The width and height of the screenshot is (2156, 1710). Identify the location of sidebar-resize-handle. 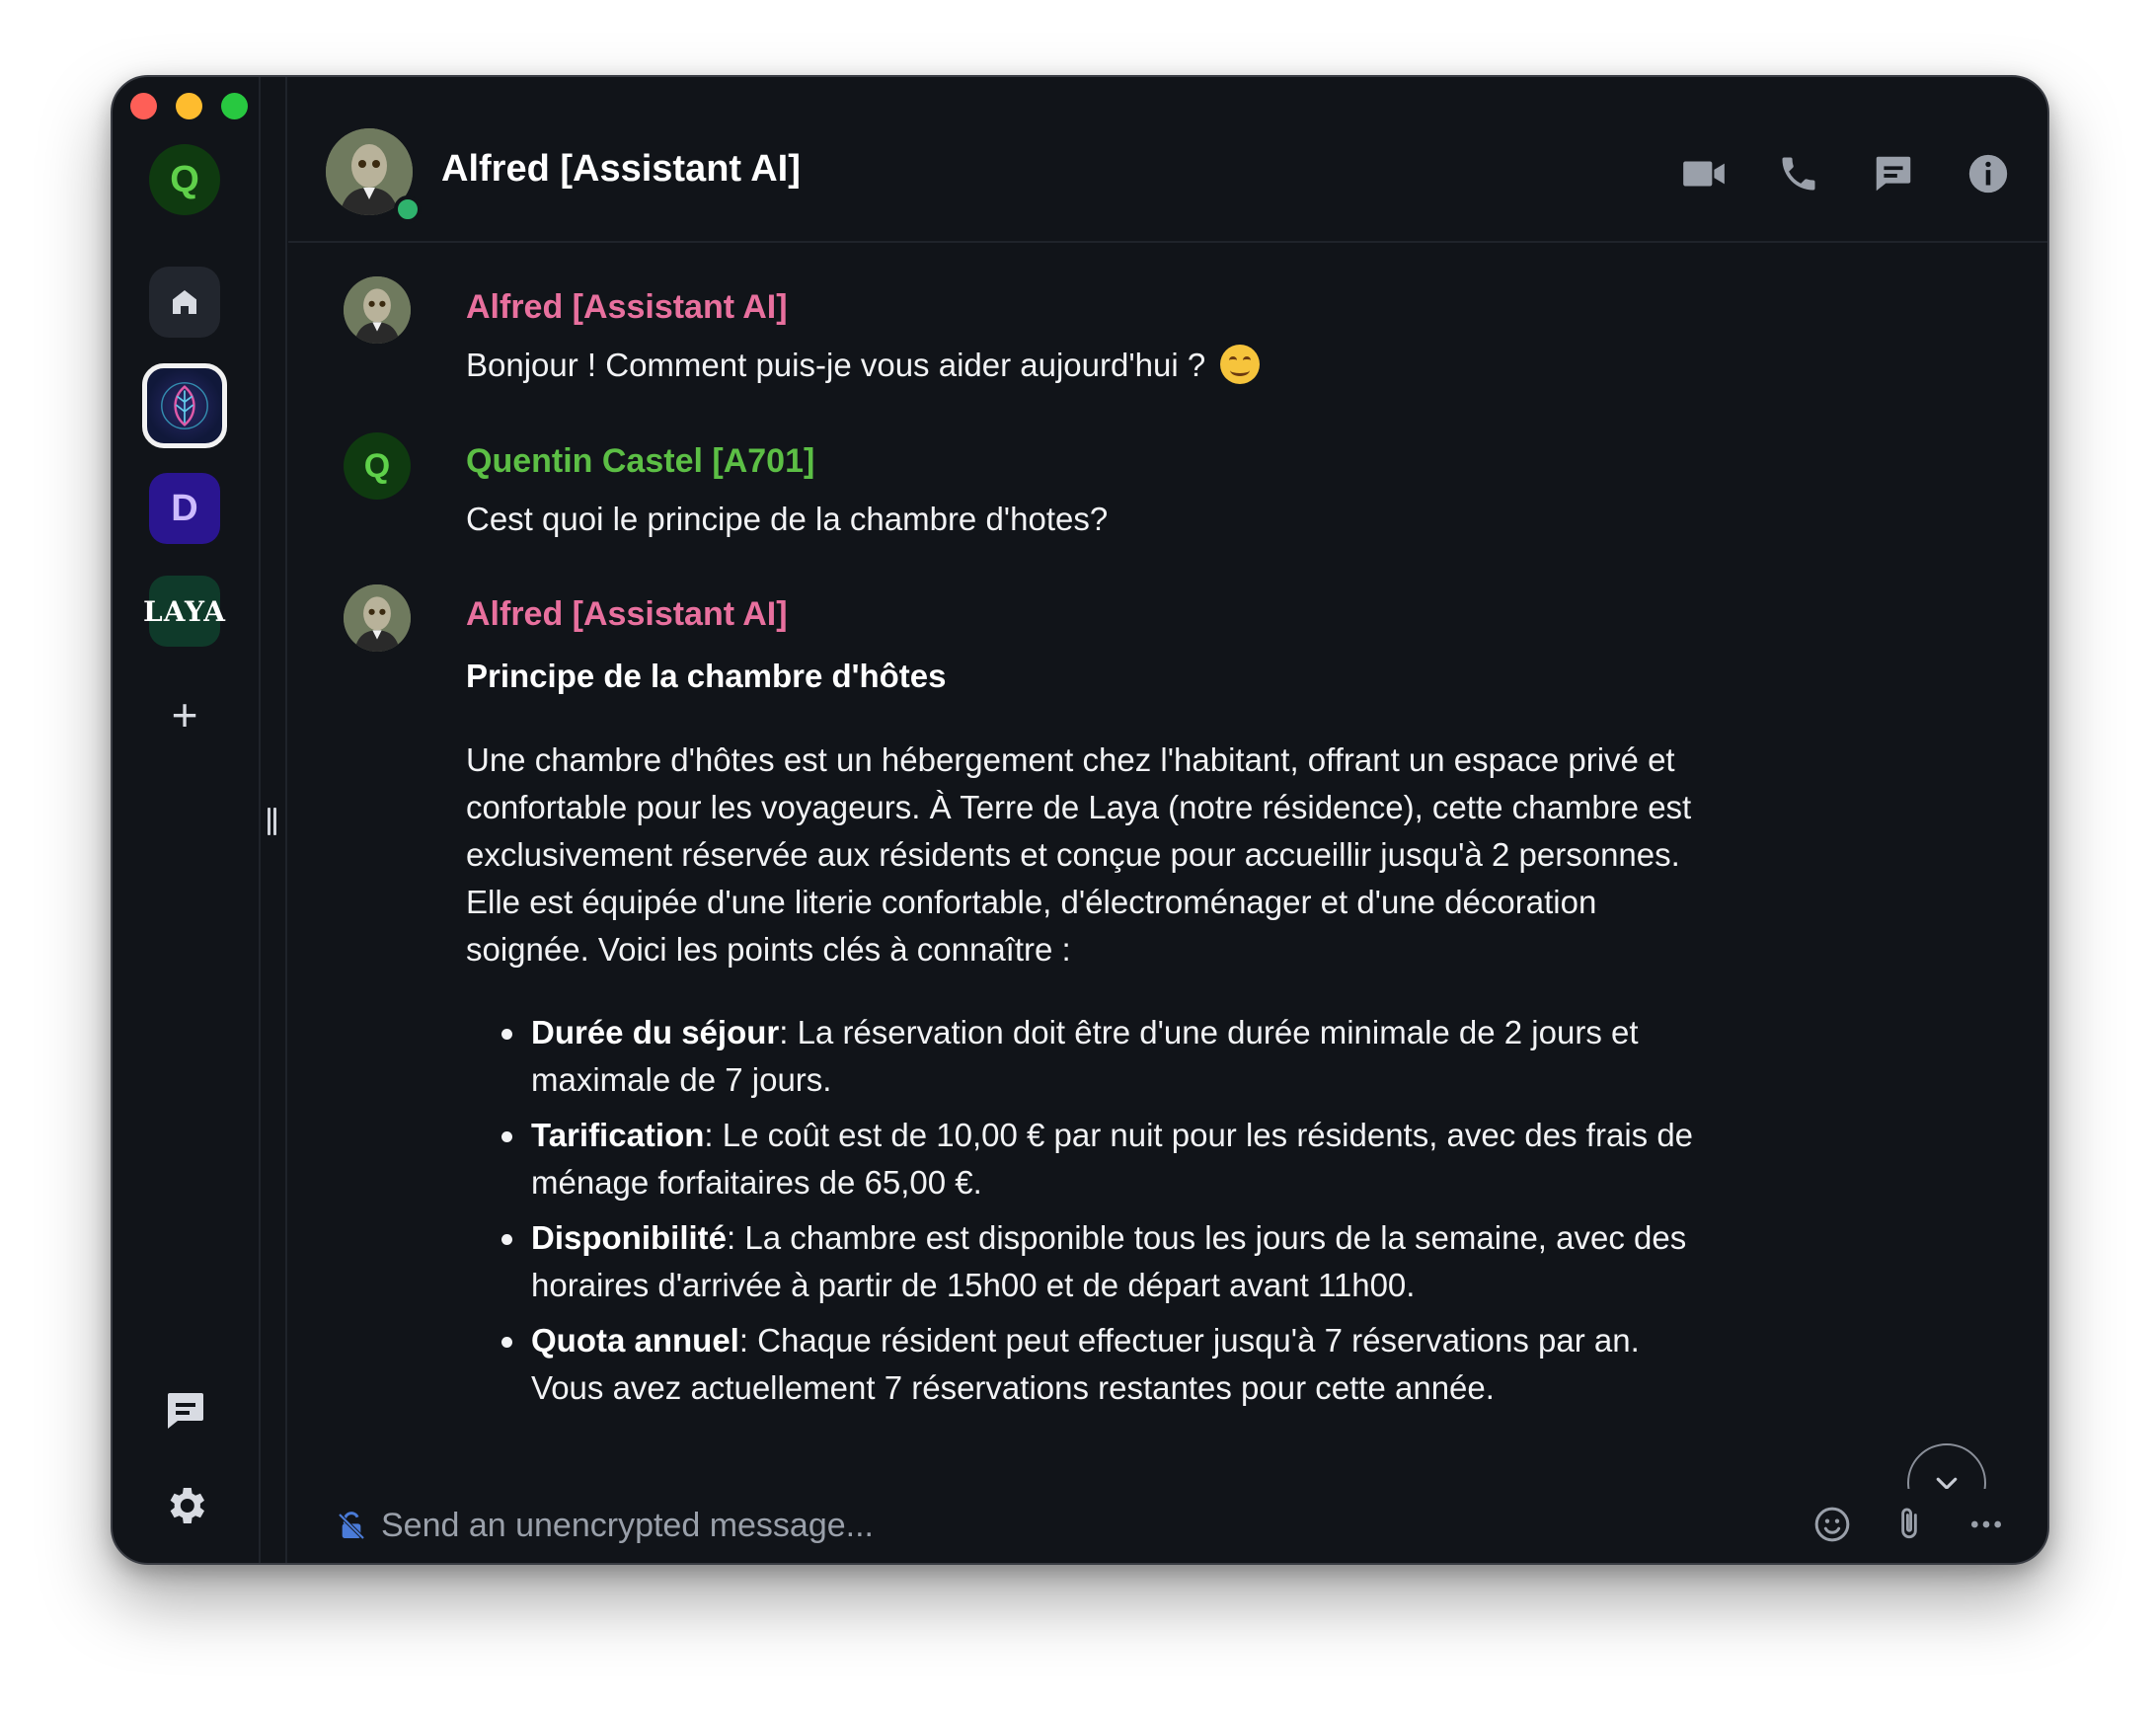
(273, 821).